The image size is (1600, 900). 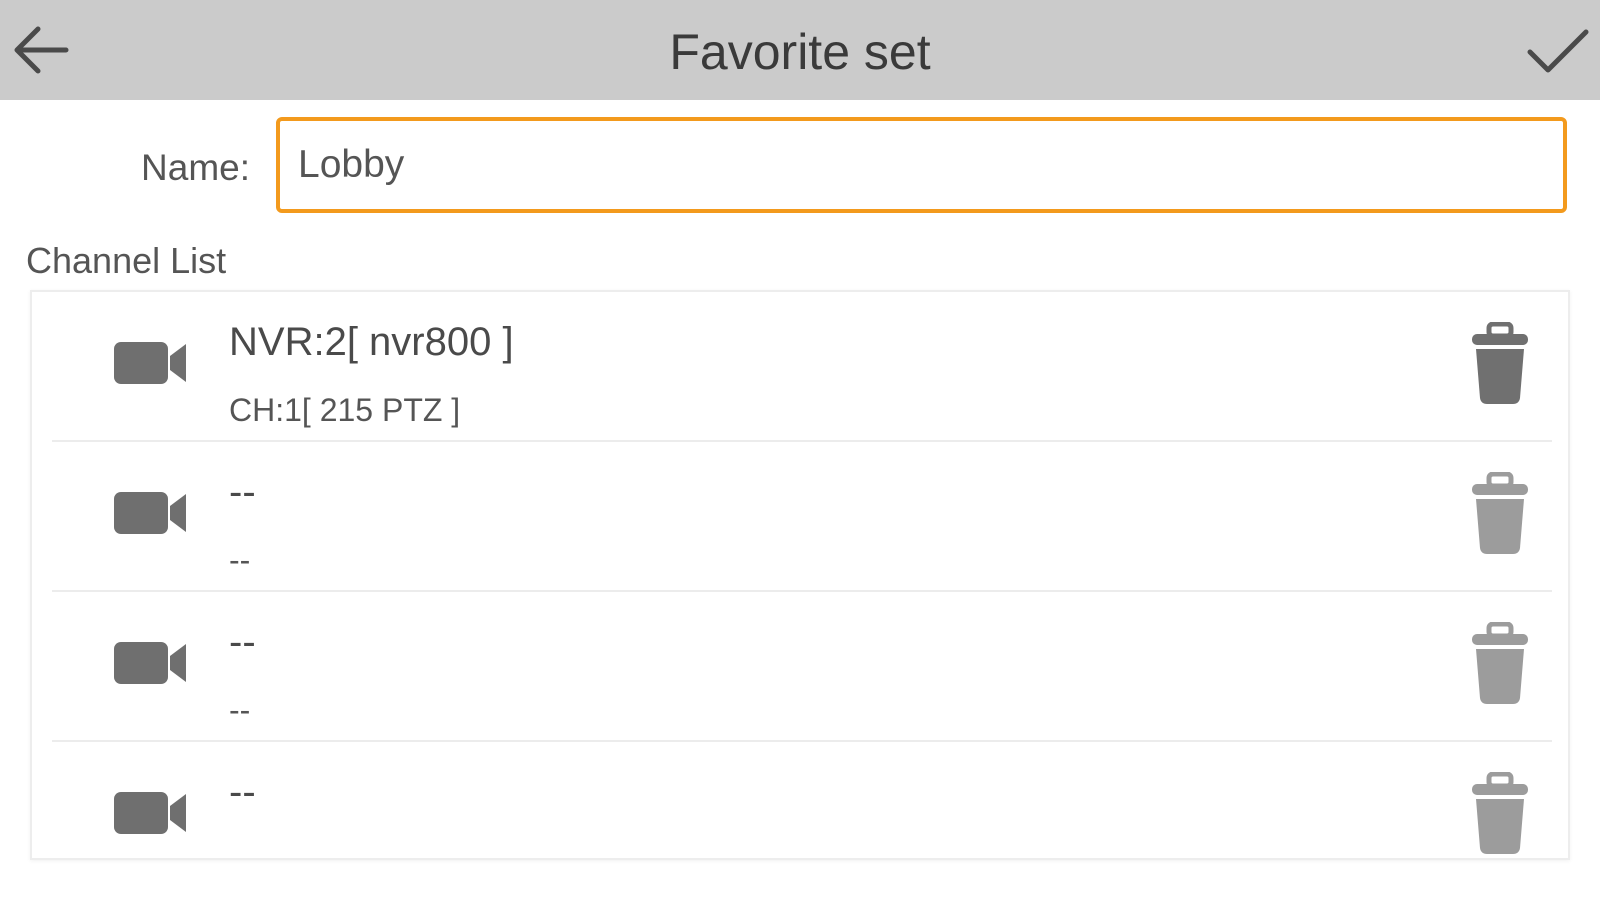 What do you see at coordinates (195, 167) in the screenshot?
I see `name-label: Name:` at bounding box center [195, 167].